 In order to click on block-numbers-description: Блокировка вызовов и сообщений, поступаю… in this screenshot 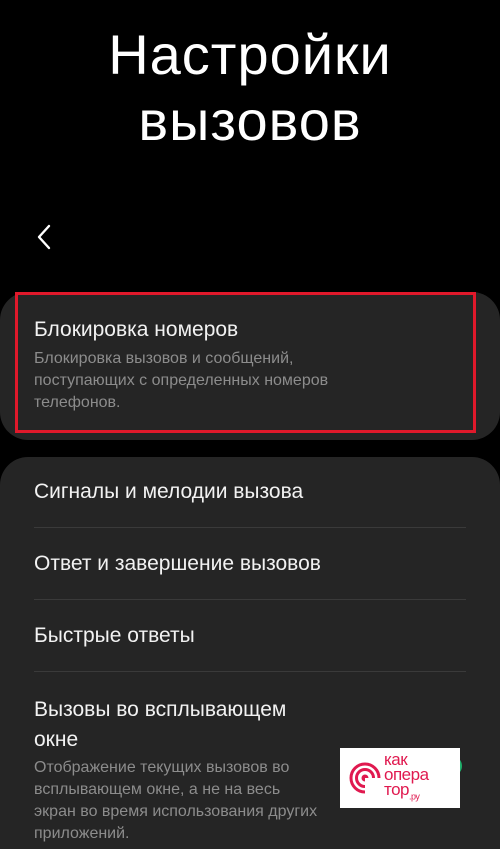, I will do `click(244, 381)`.